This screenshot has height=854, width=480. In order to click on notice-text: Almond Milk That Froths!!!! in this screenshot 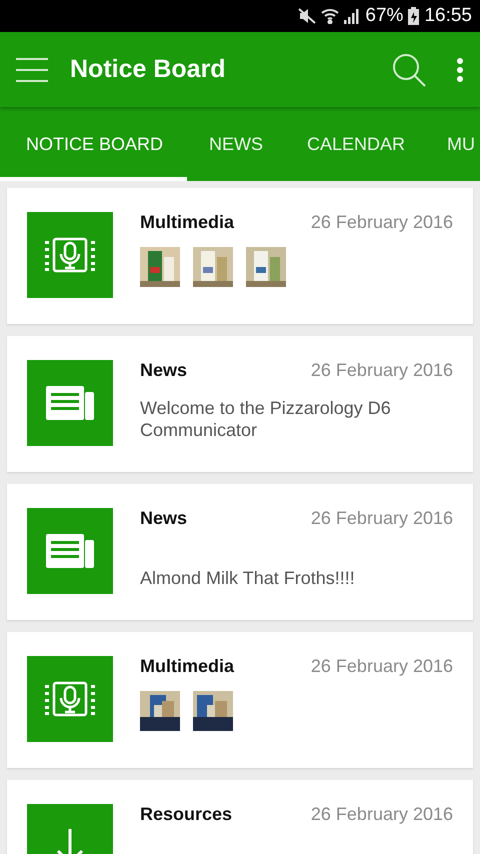, I will do `click(247, 578)`.